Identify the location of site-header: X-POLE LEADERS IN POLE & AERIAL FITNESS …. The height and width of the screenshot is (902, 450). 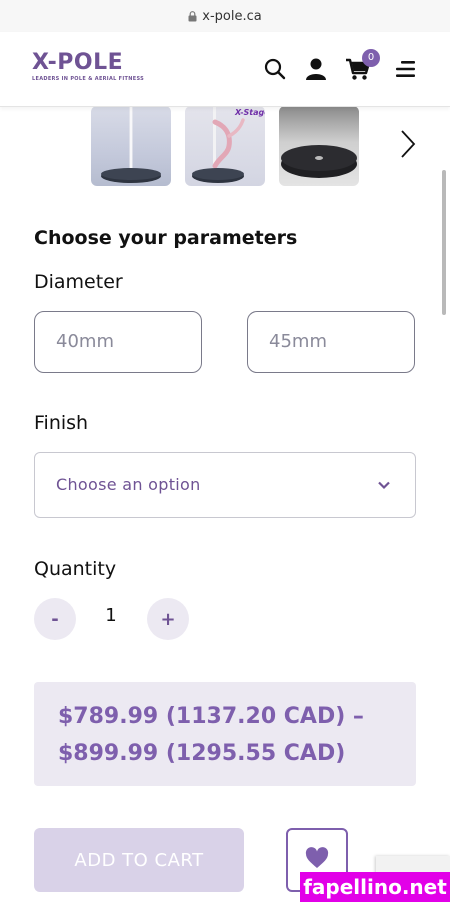
(225, 69).